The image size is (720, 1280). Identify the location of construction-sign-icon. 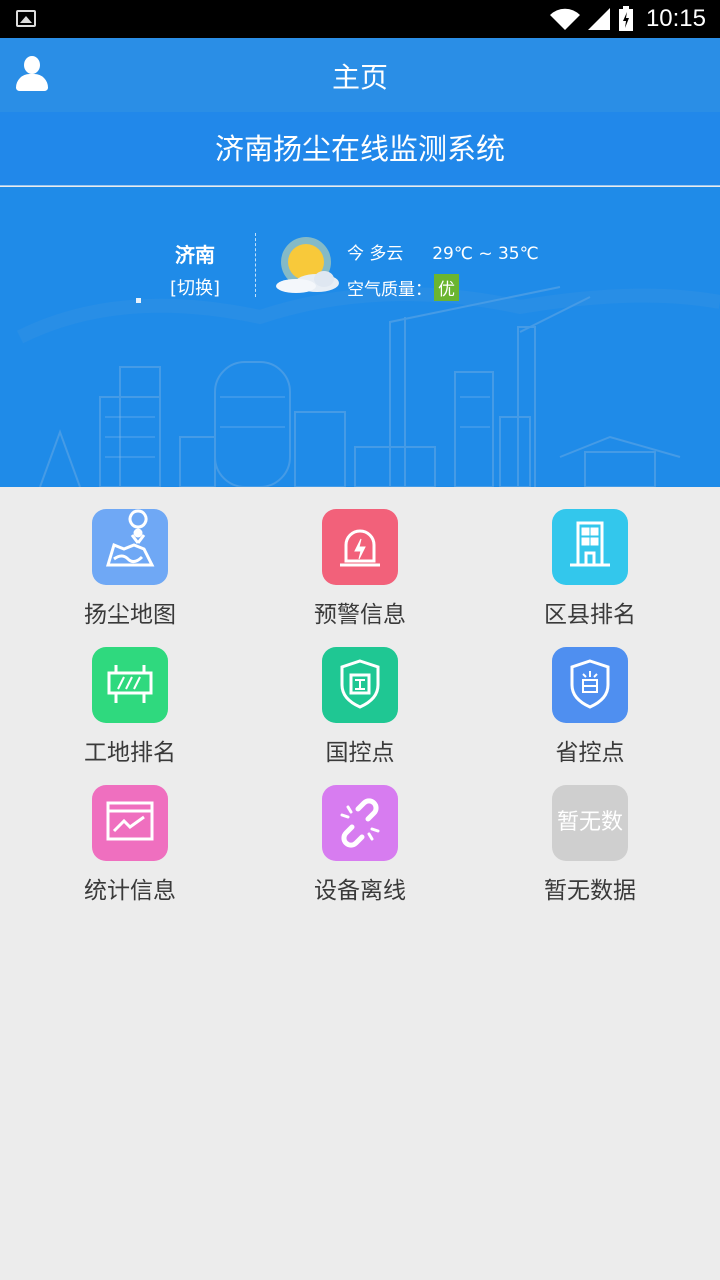
(130, 685).